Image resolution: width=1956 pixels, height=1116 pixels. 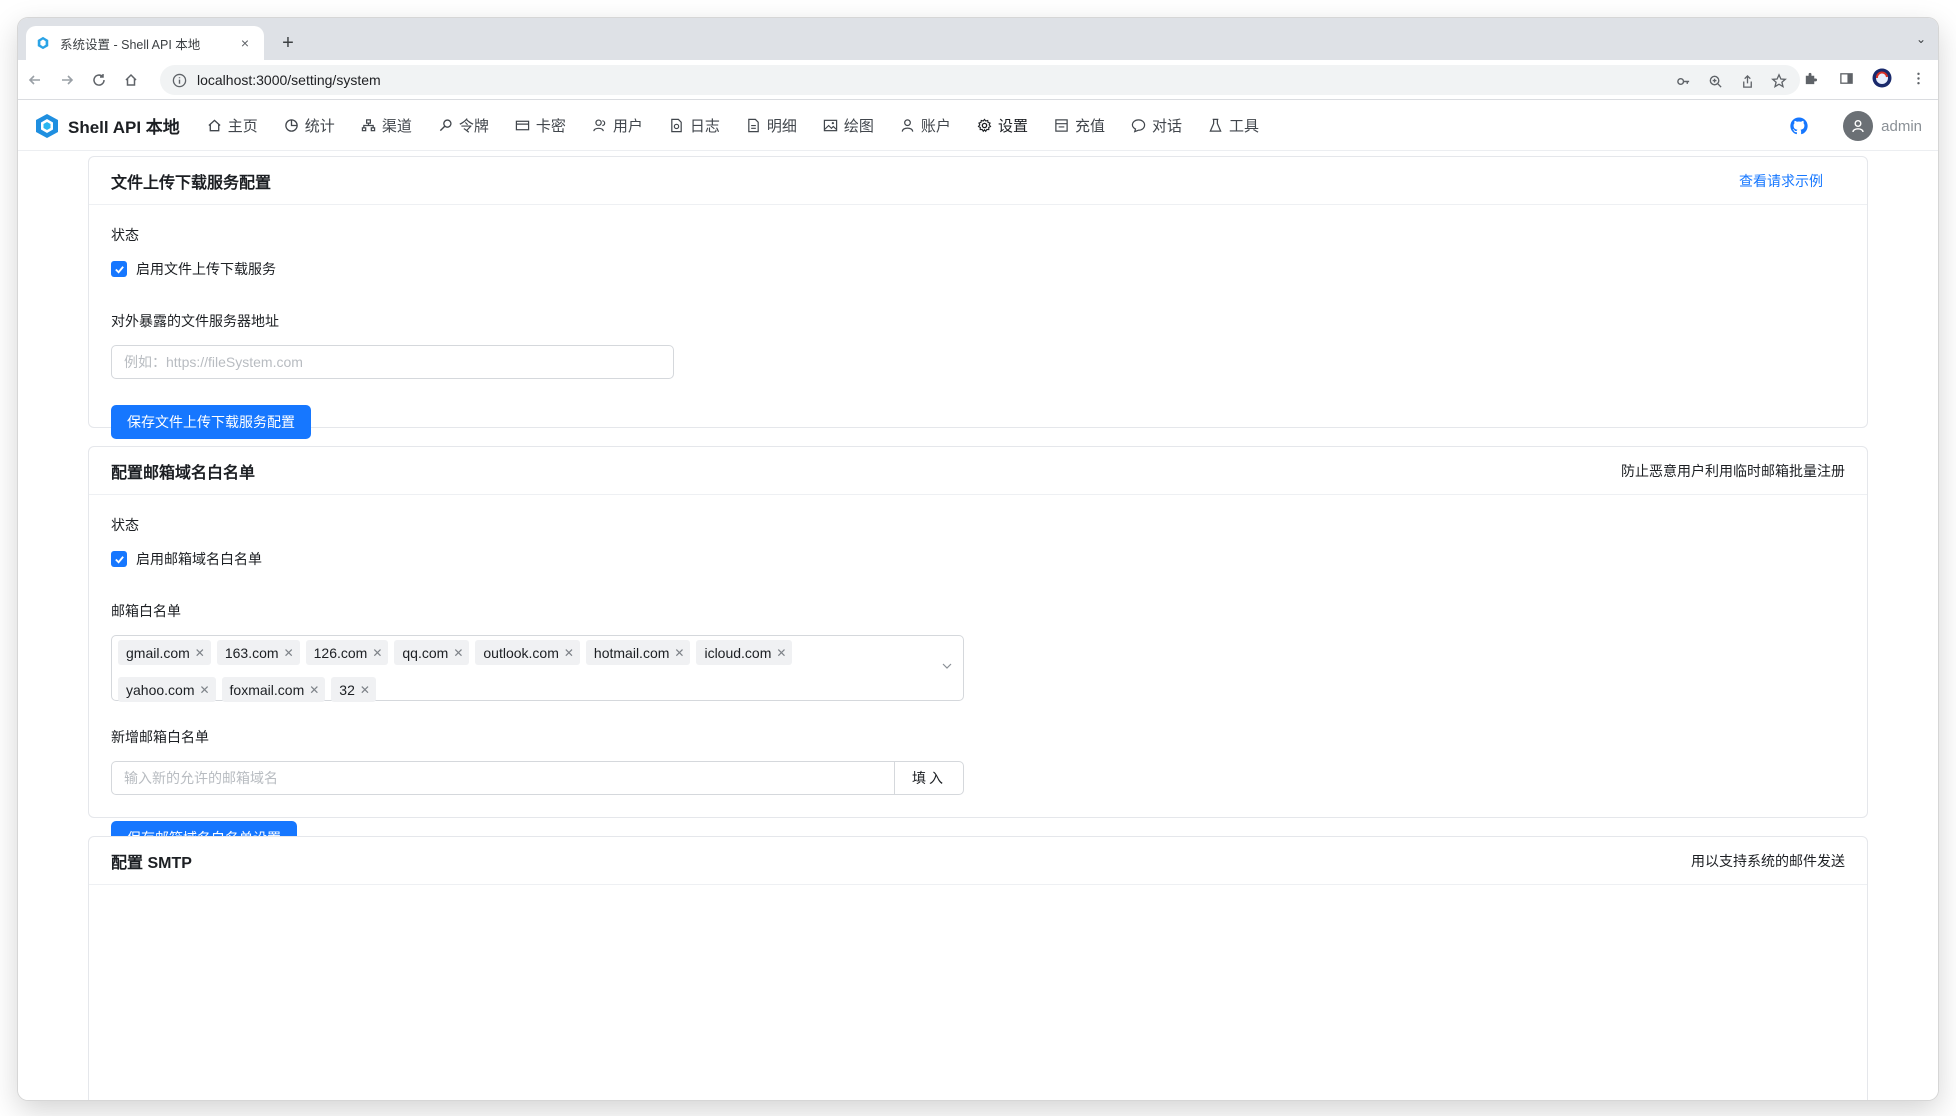 I want to click on password-key-icon, so click(x=1683, y=81).